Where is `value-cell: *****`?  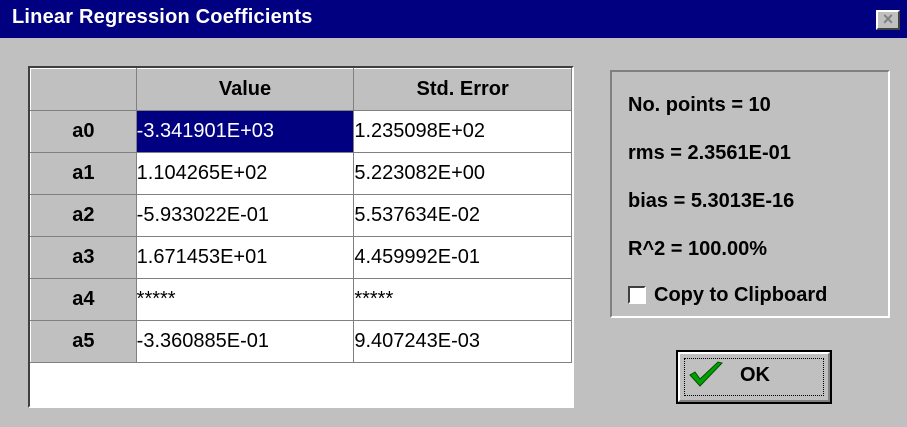
value-cell: ***** is located at coordinates (245, 299).